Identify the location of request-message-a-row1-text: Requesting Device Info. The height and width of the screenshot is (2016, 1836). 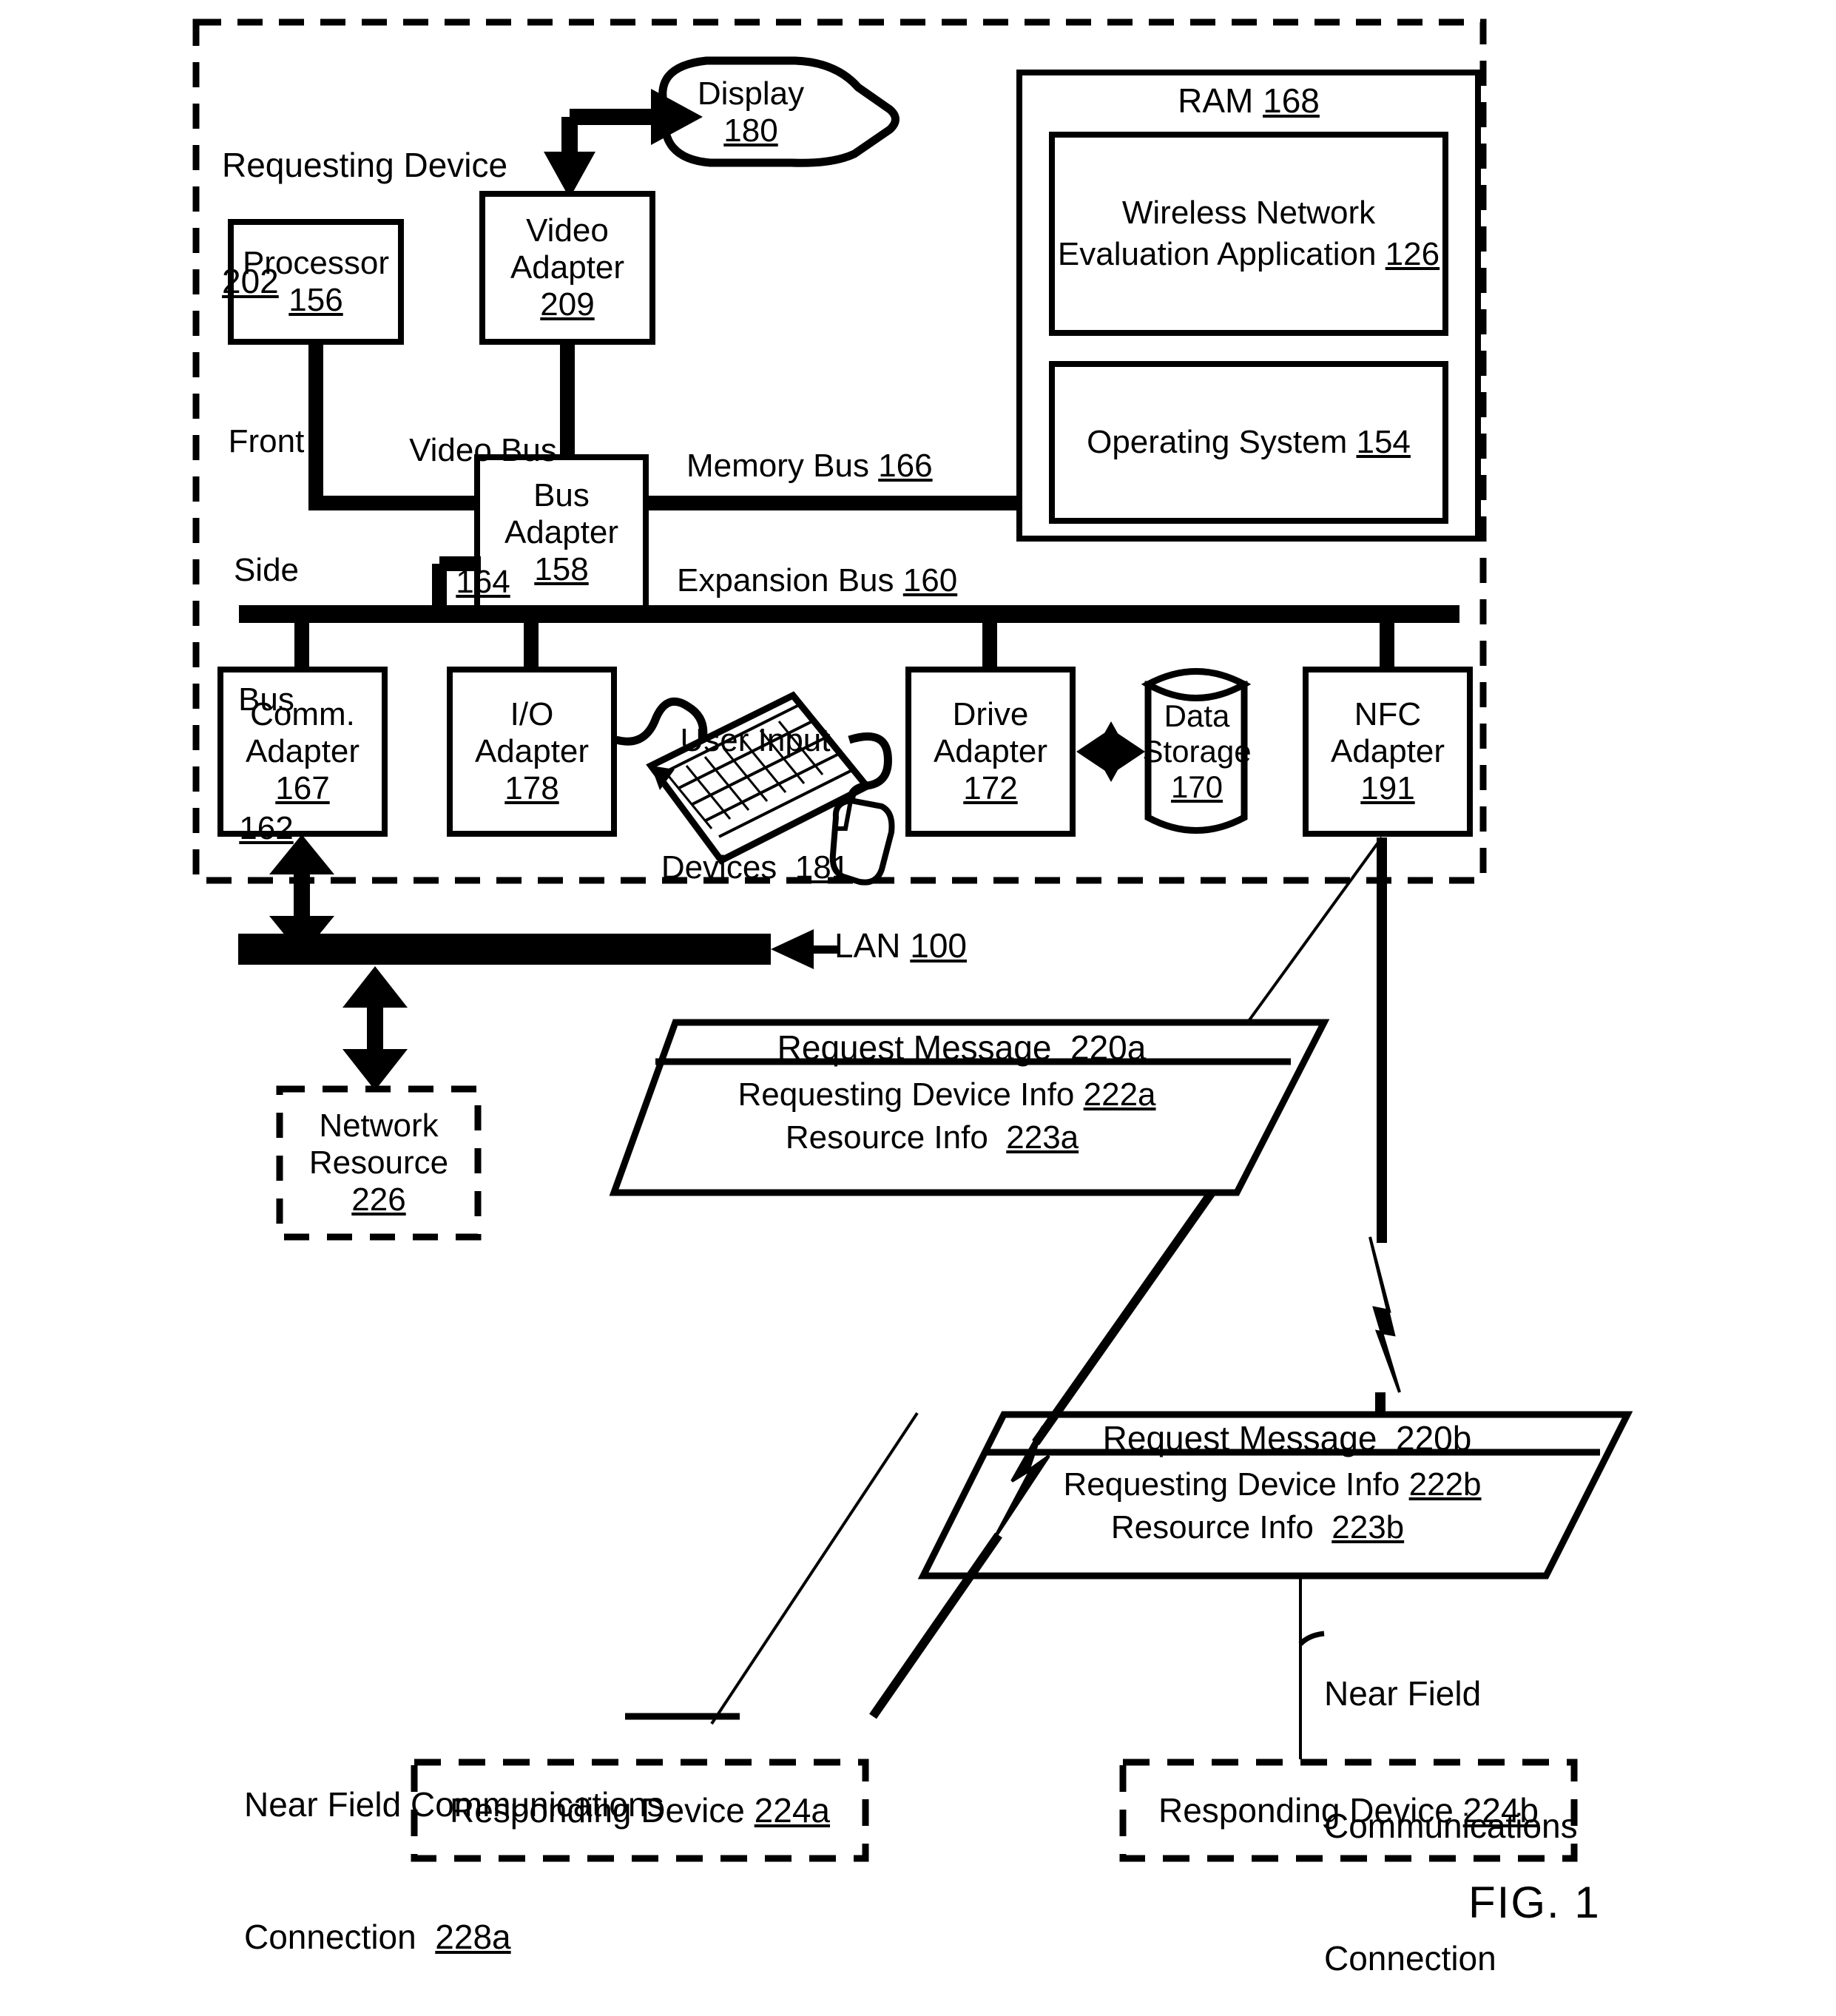
(906, 1094).